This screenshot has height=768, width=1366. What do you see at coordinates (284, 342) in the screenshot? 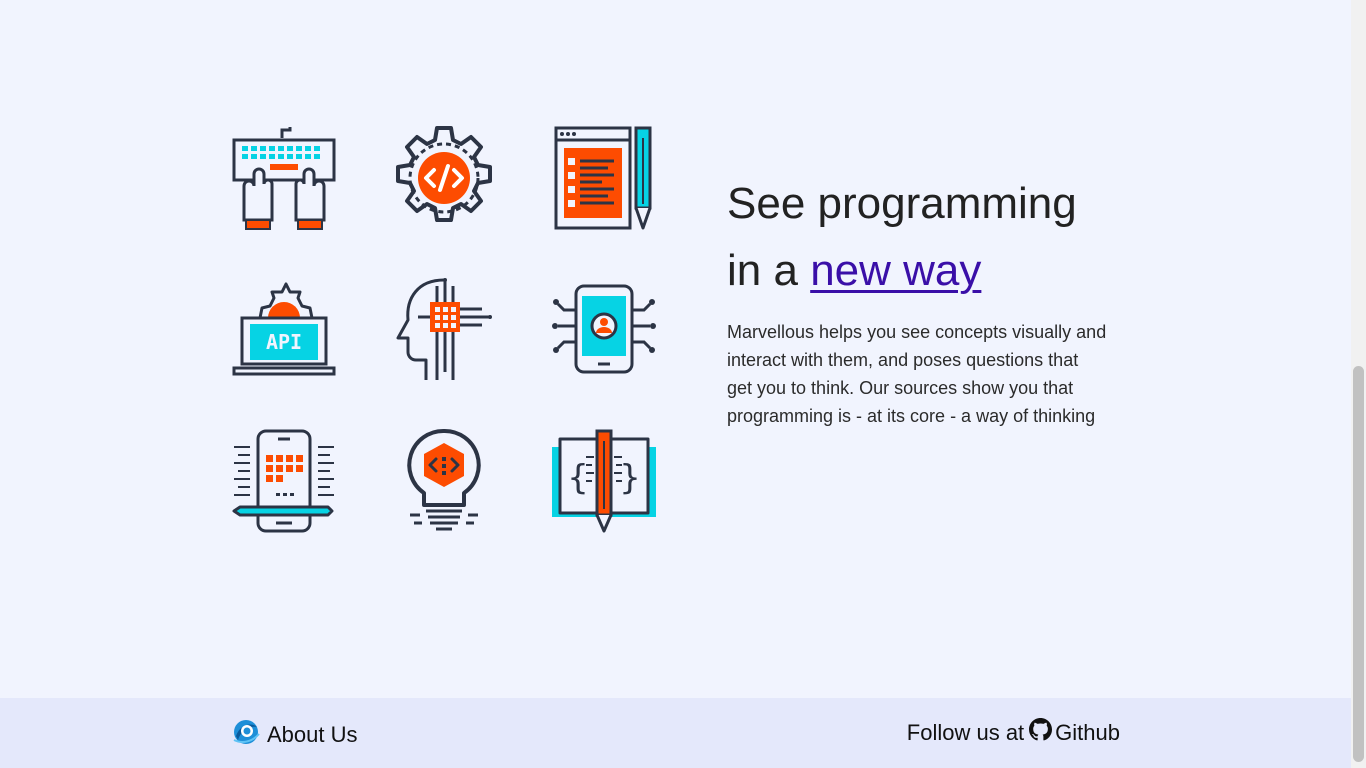
I see `svg-text: API` at bounding box center [284, 342].